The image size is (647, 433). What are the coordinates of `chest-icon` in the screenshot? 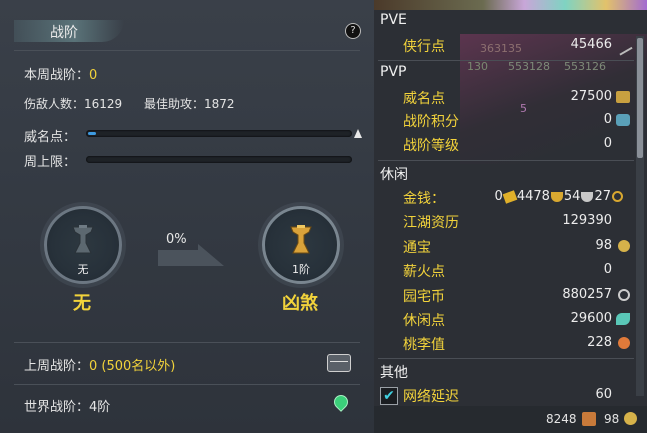 It's located at (339, 363).